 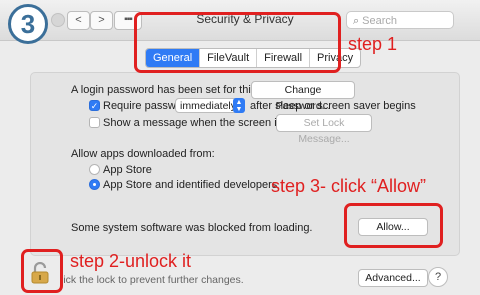 I want to click on require-after-text: after sleep or screen saver begins, so click(x=333, y=106).